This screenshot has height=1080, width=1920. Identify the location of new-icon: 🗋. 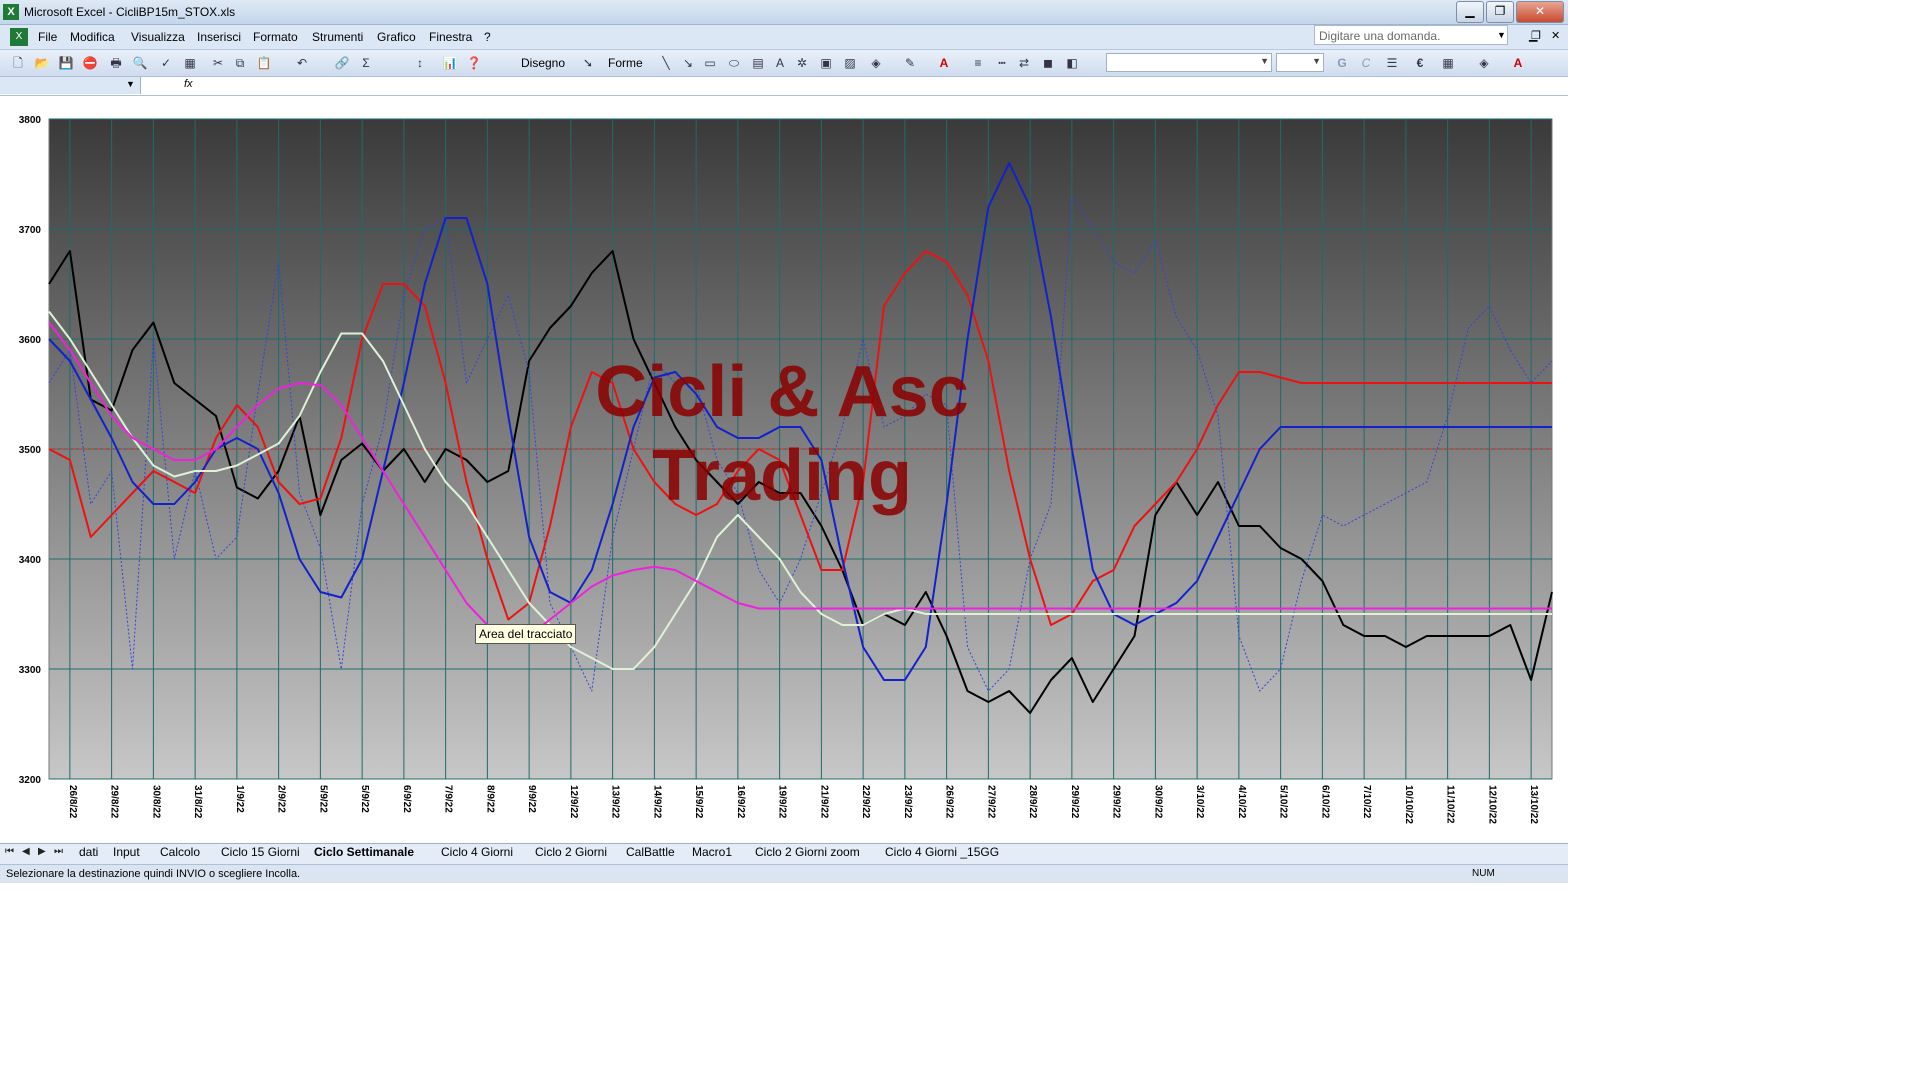
(18, 63).